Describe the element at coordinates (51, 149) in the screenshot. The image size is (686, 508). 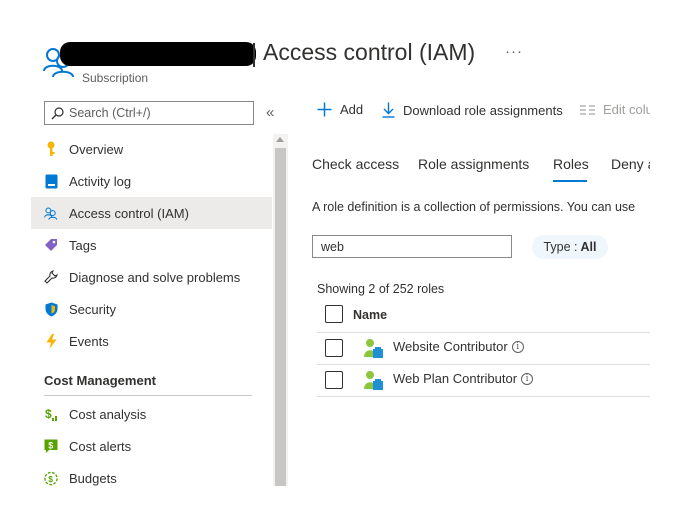
I see `key-icon` at that location.